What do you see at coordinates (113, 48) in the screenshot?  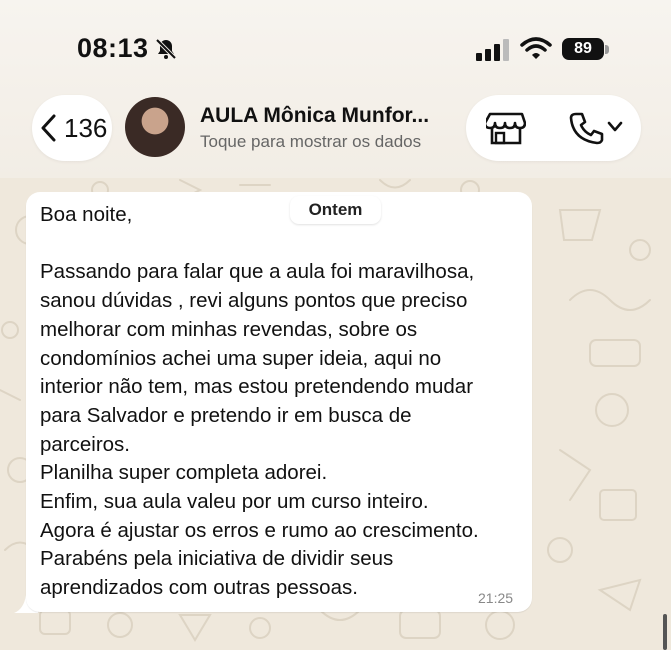 I see `status-time: 08:13` at bounding box center [113, 48].